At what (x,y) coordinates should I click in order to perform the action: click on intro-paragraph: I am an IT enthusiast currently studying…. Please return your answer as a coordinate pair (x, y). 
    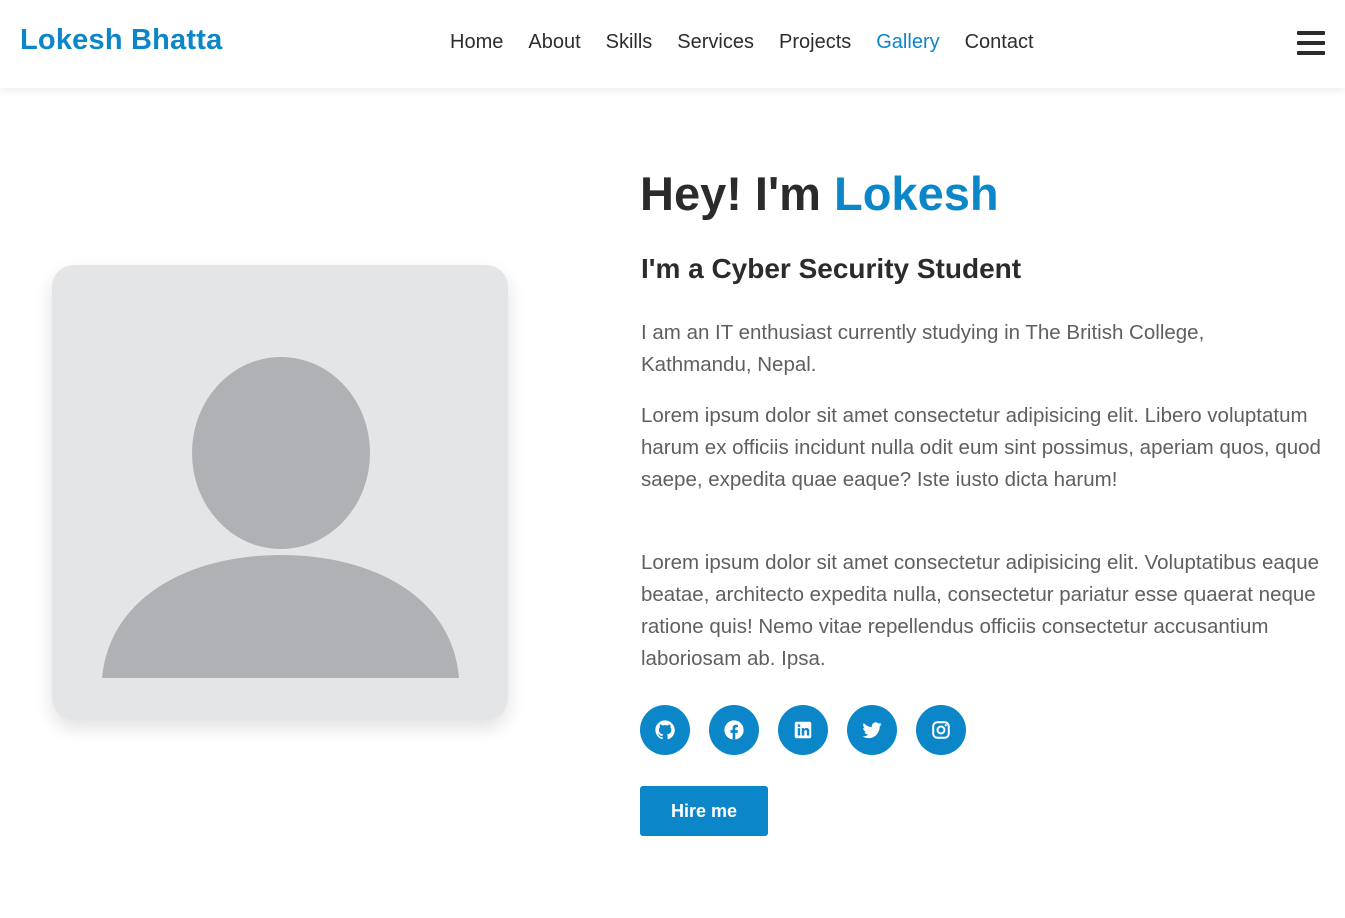
    Looking at the image, I should click on (923, 348).